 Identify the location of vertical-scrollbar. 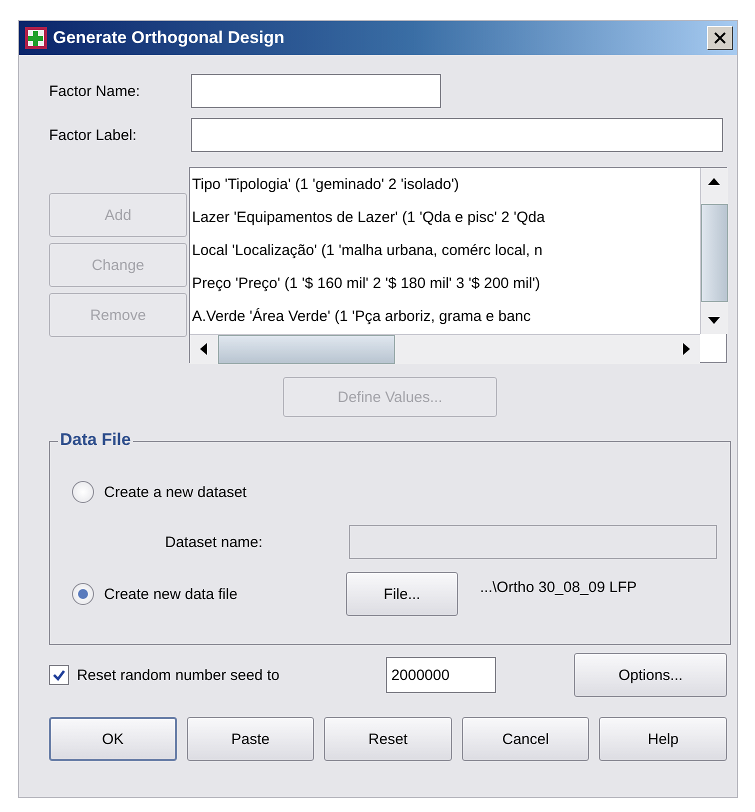
(714, 251).